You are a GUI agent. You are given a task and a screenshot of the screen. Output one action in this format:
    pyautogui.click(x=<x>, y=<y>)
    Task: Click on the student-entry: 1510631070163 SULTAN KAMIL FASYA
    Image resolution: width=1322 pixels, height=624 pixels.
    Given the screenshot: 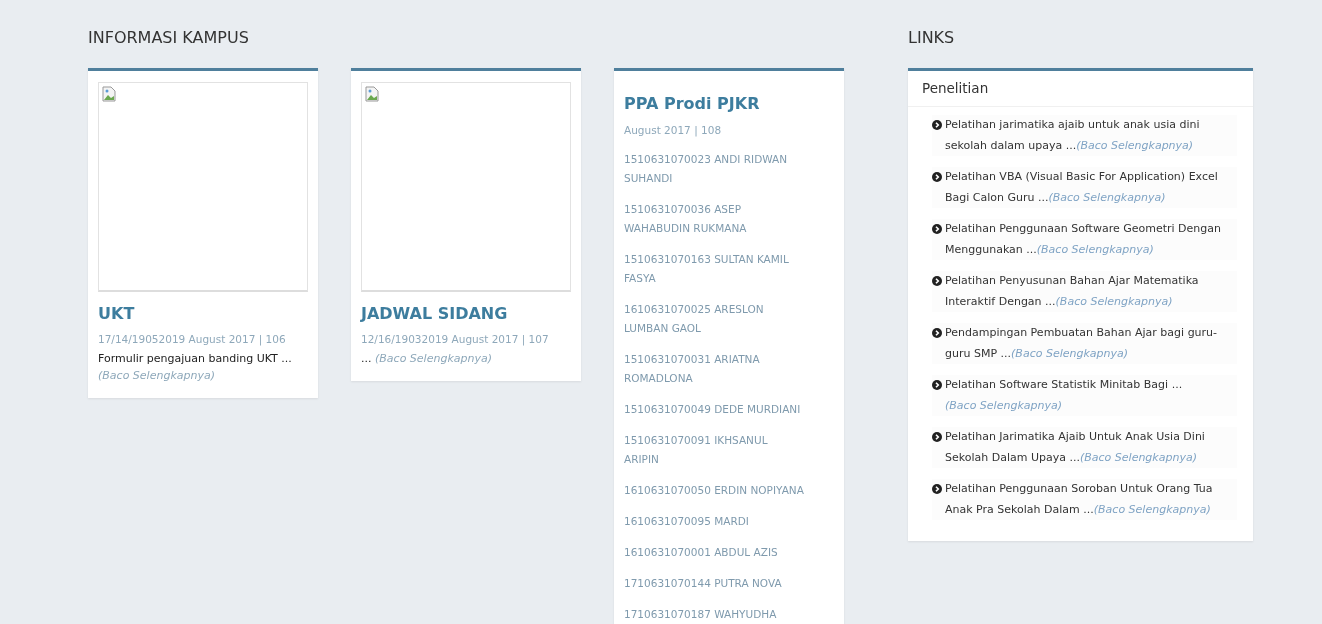 What is the action you would take?
    pyautogui.click(x=729, y=269)
    